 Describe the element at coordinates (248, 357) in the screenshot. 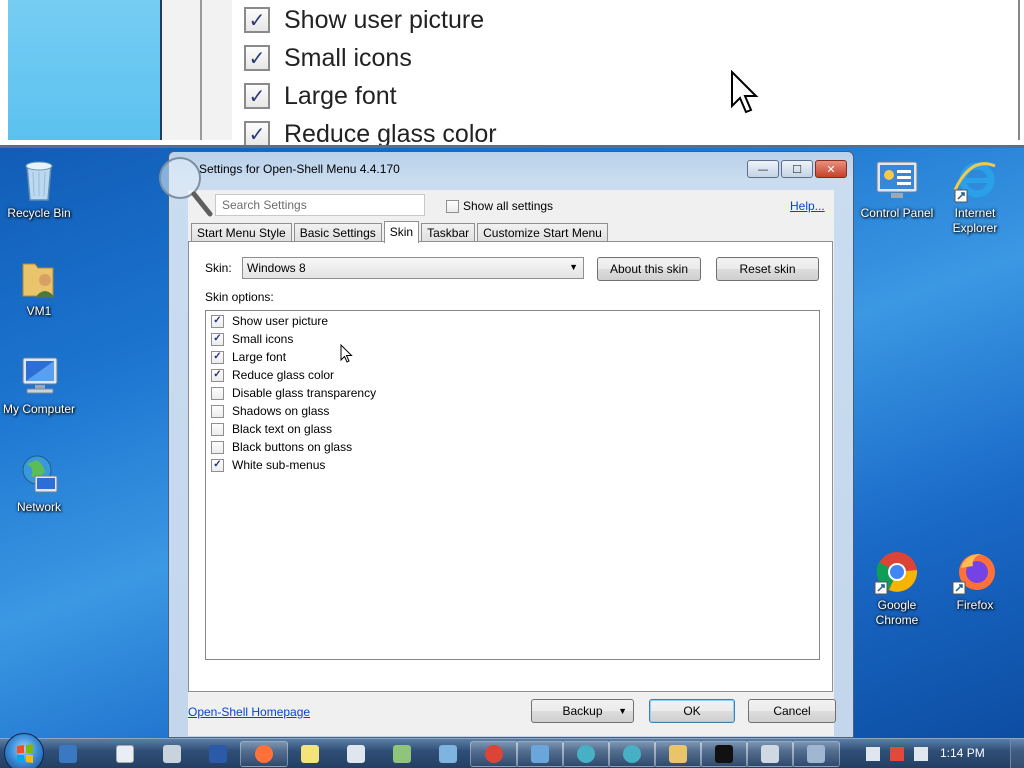

I see `option-large-font: ✓ Large font` at that location.